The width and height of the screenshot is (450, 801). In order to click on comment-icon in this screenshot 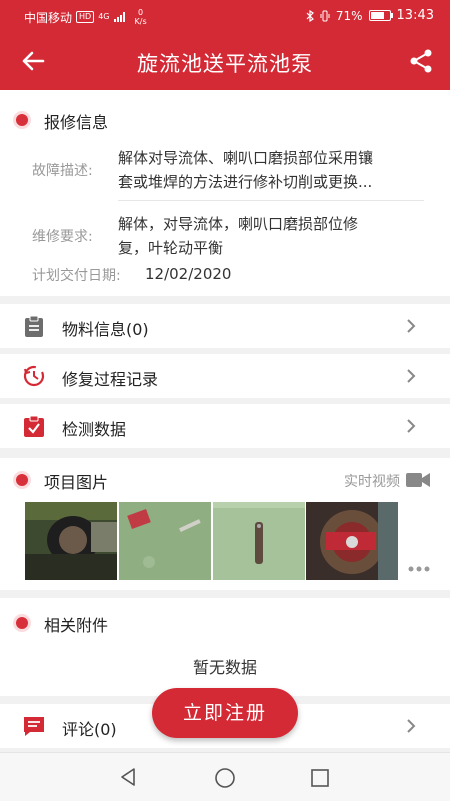, I will do `click(34, 726)`.